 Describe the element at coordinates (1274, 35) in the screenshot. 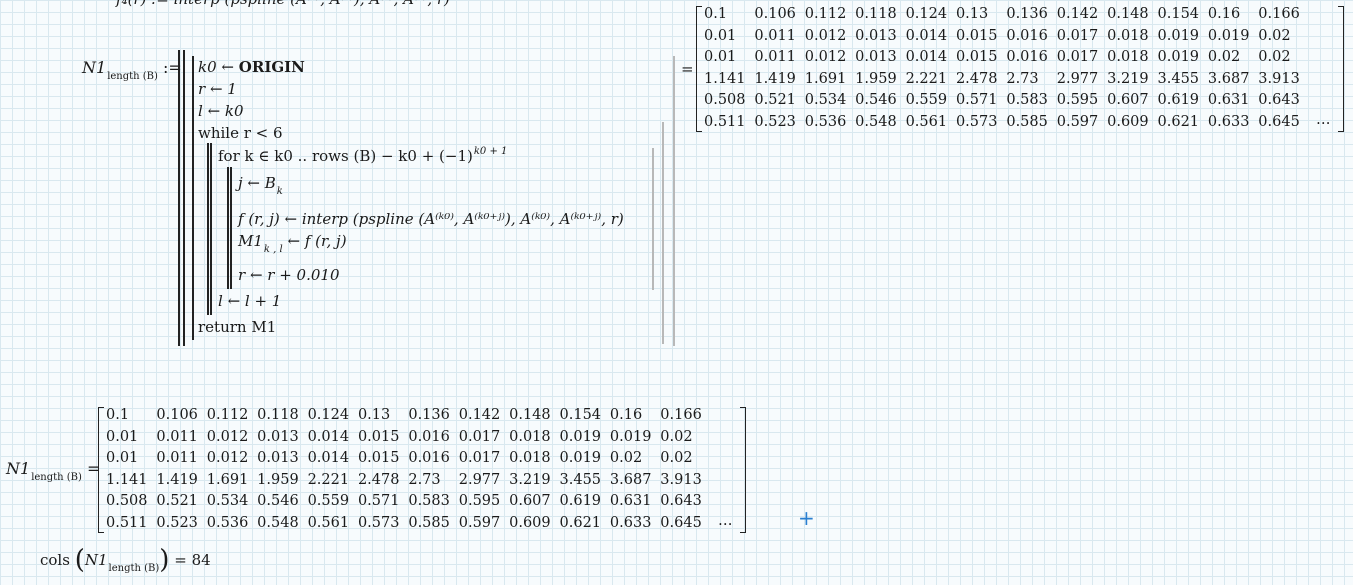

I see `matrix-cell: 0.02` at that location.